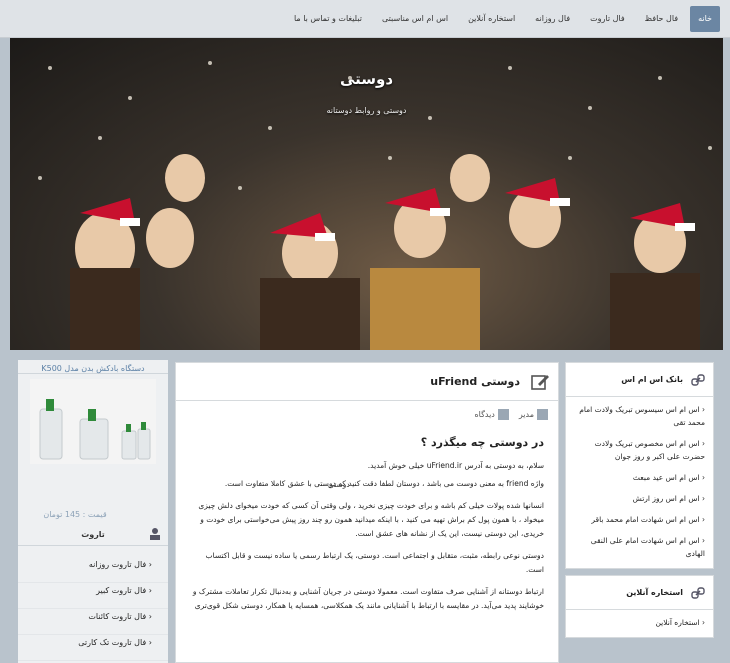  What do you see at coordinates (552, 19) in the screenshot?
I see `nav-daily: فال روزانه` at bounding box center [552, 19].